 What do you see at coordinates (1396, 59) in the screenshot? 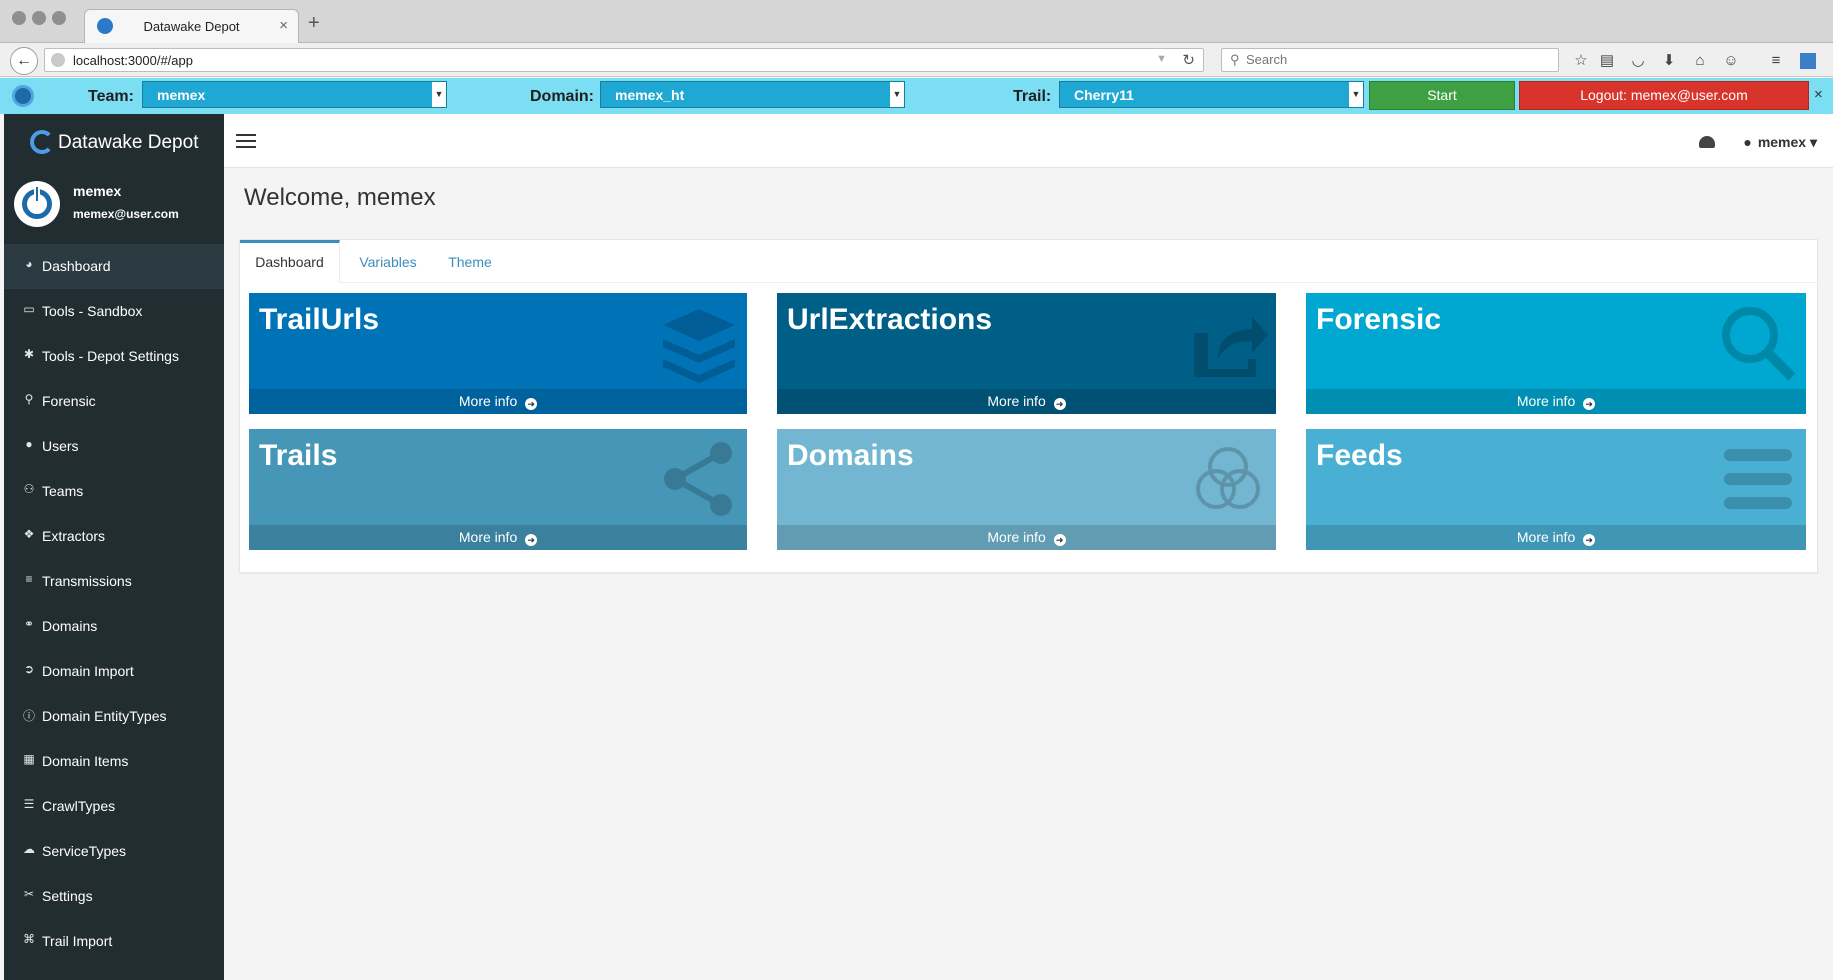
I see `browser-search-input` at bounding box center [1396, 59].